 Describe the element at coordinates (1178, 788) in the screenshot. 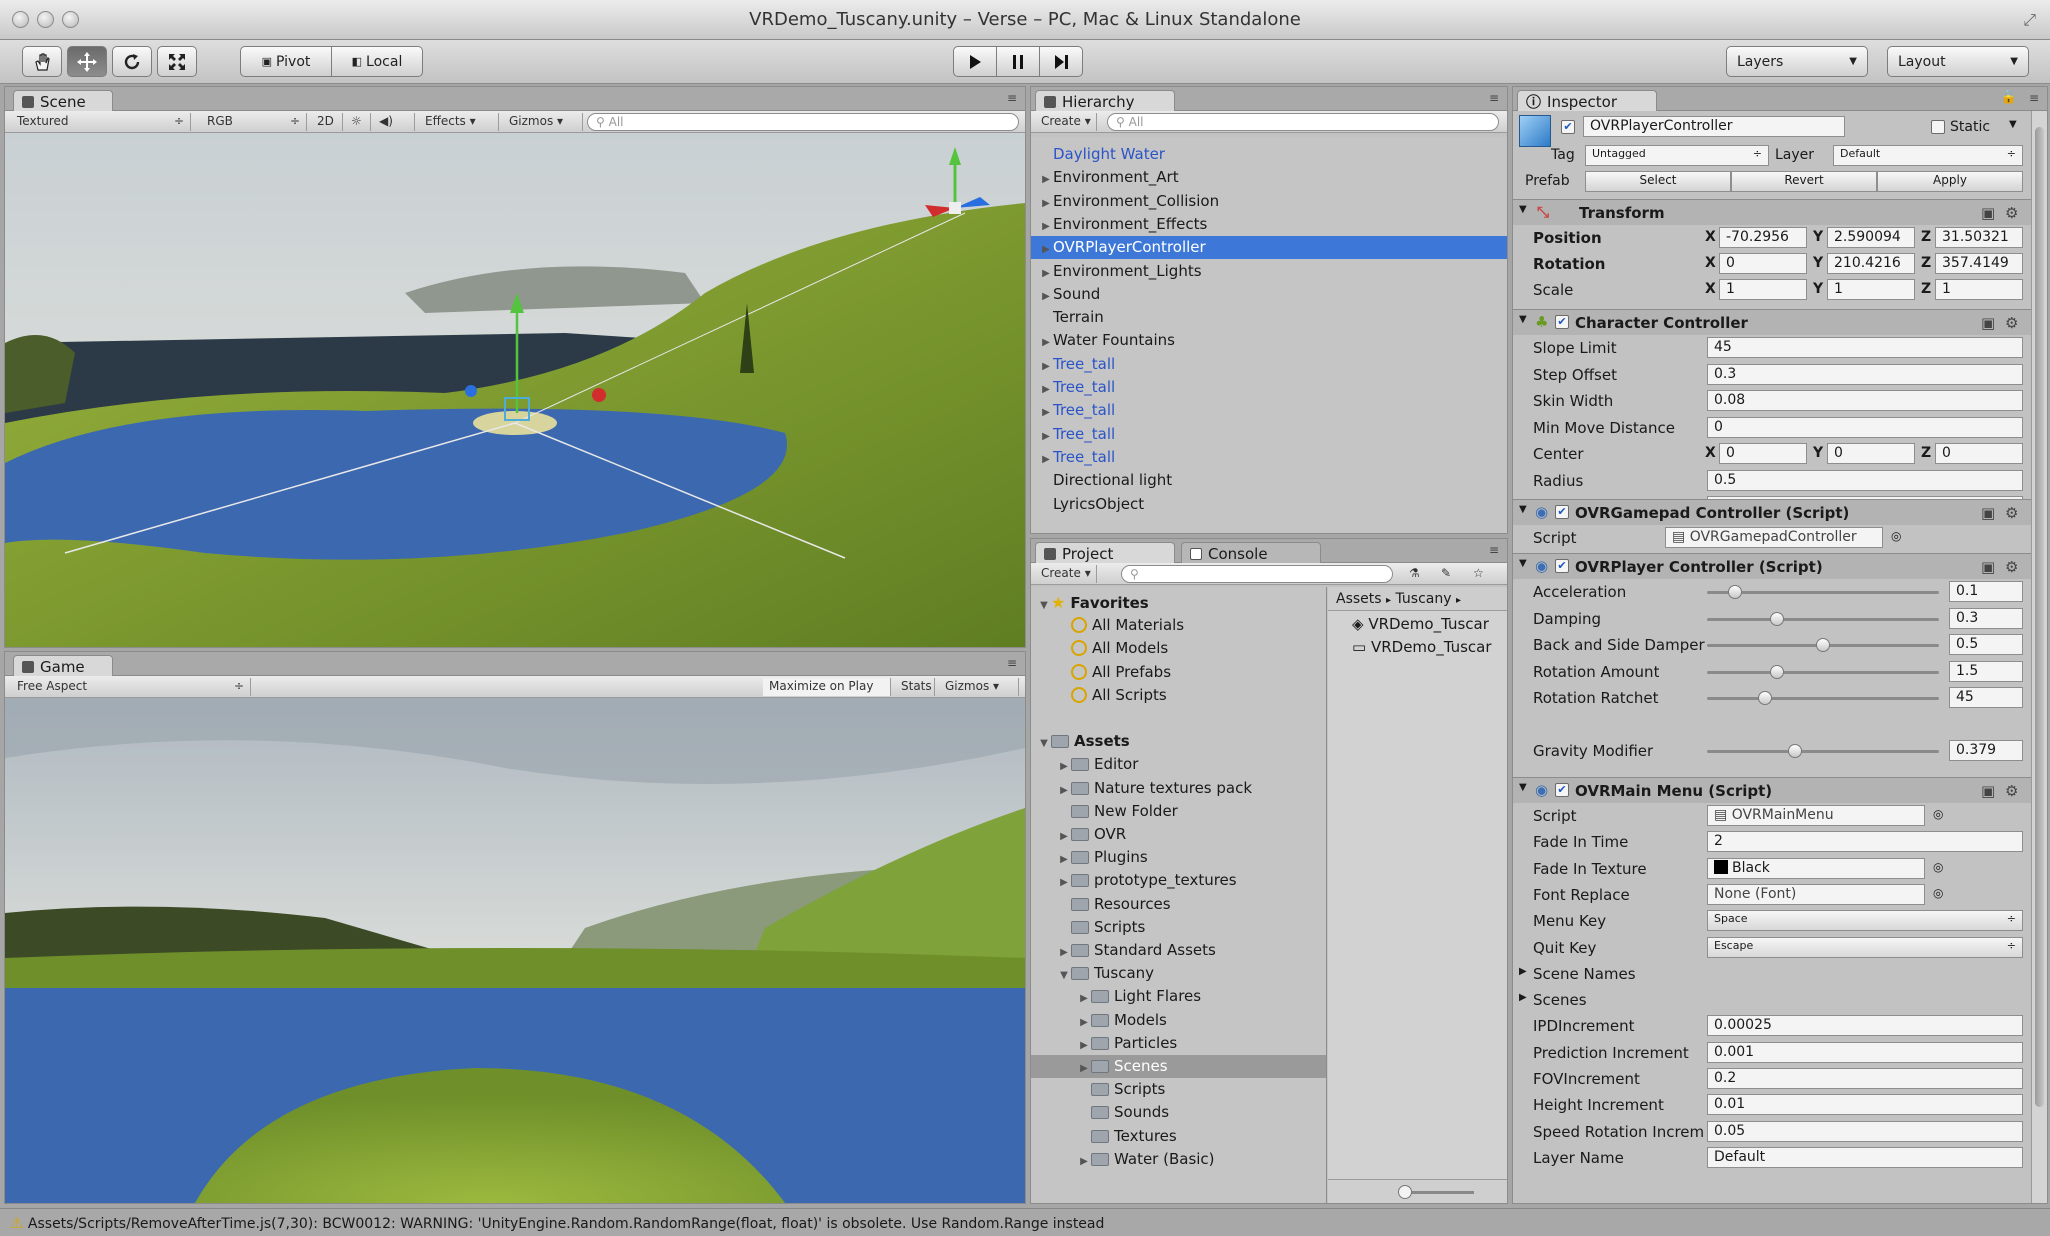

I see `folder-item: ▶ Nature textures pack` at that location.